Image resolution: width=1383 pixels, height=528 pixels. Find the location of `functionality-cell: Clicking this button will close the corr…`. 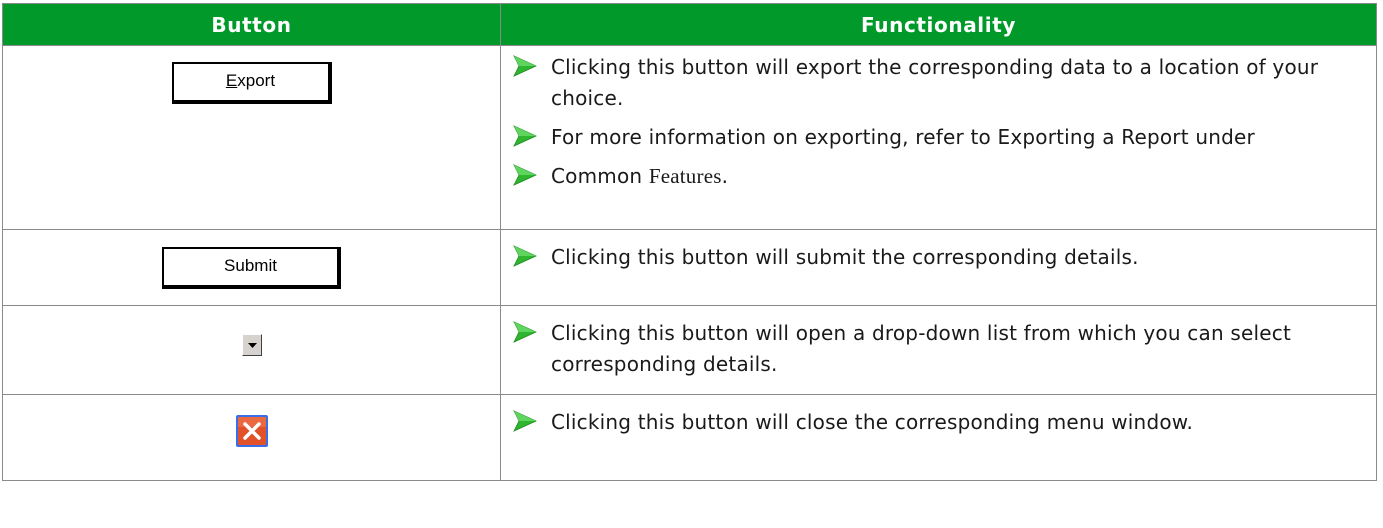

functionality-cell: Clicking this button will close the corr… is located at coordinates (938, 437).